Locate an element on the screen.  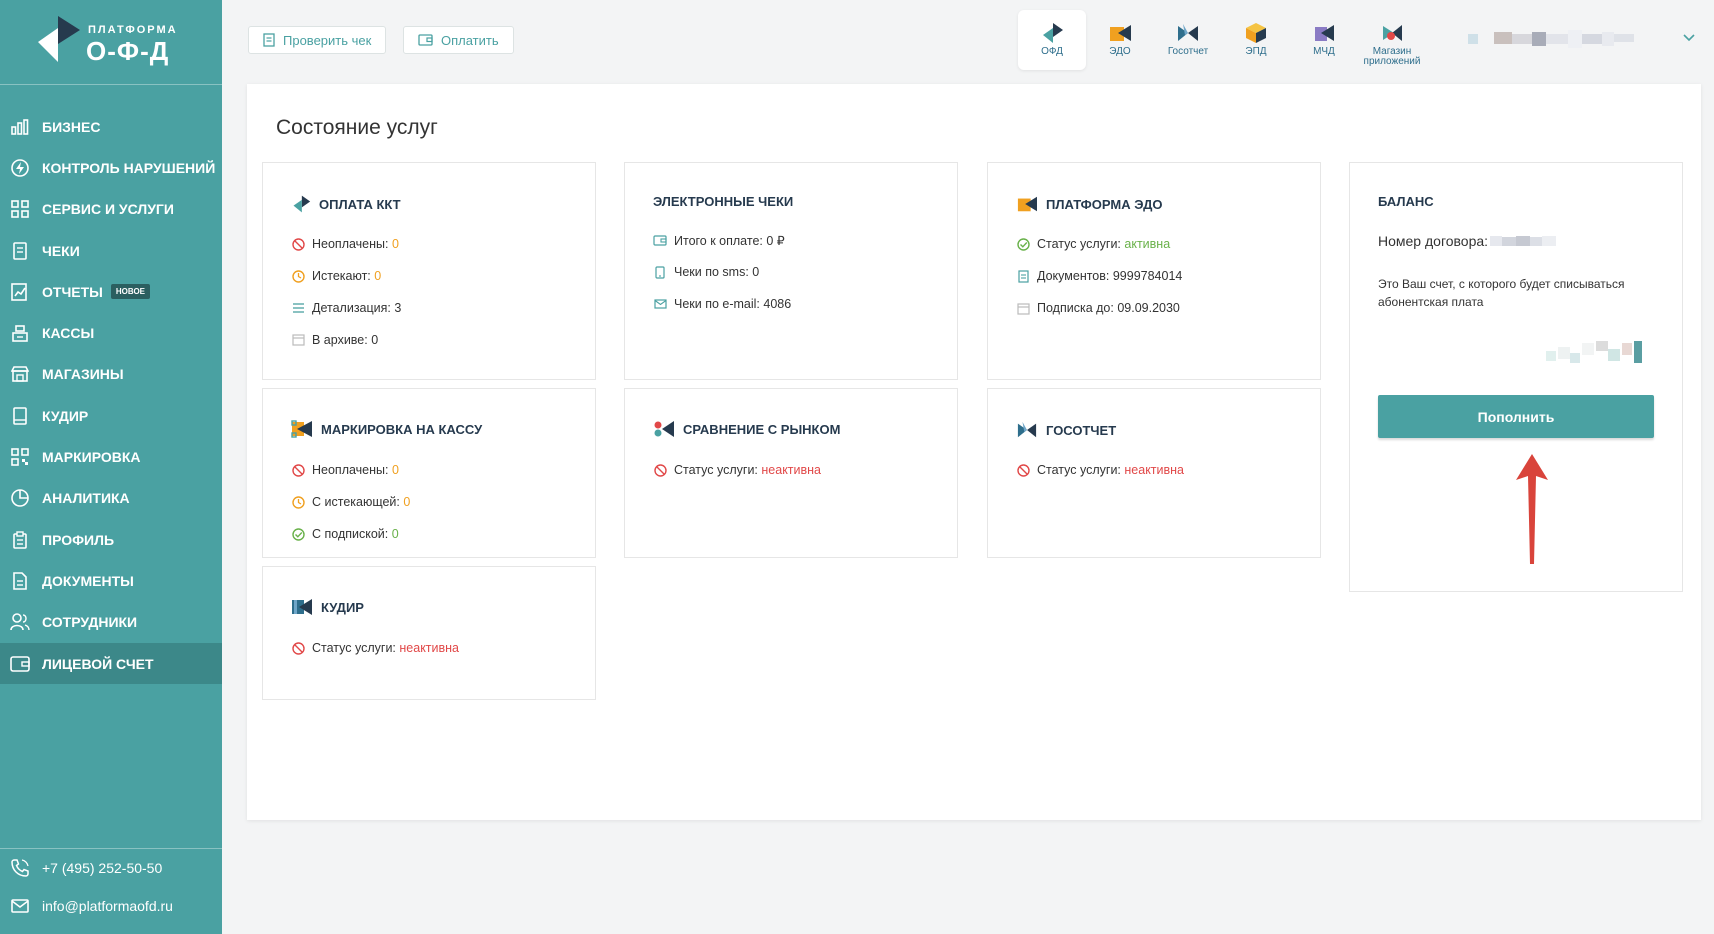
echecks-total-row: Итого к оплате: 0 ₽ is located at coordinates (719, 240).